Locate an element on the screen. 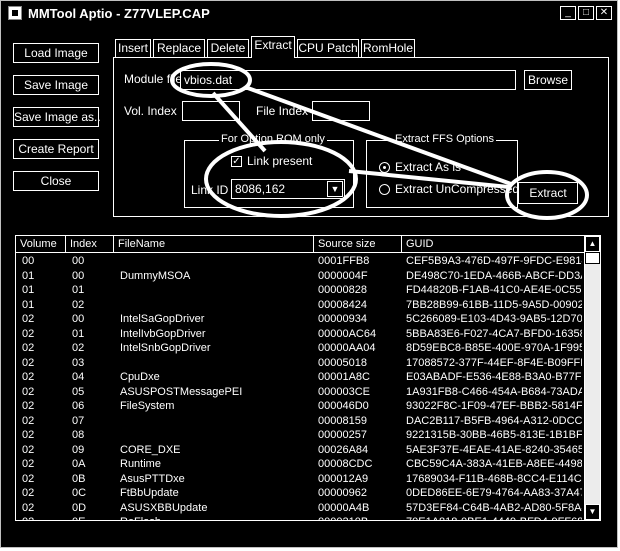 The height and width of the screenshot is (551, 620). column-source-size: Source size is located at coordinates (358, 244).